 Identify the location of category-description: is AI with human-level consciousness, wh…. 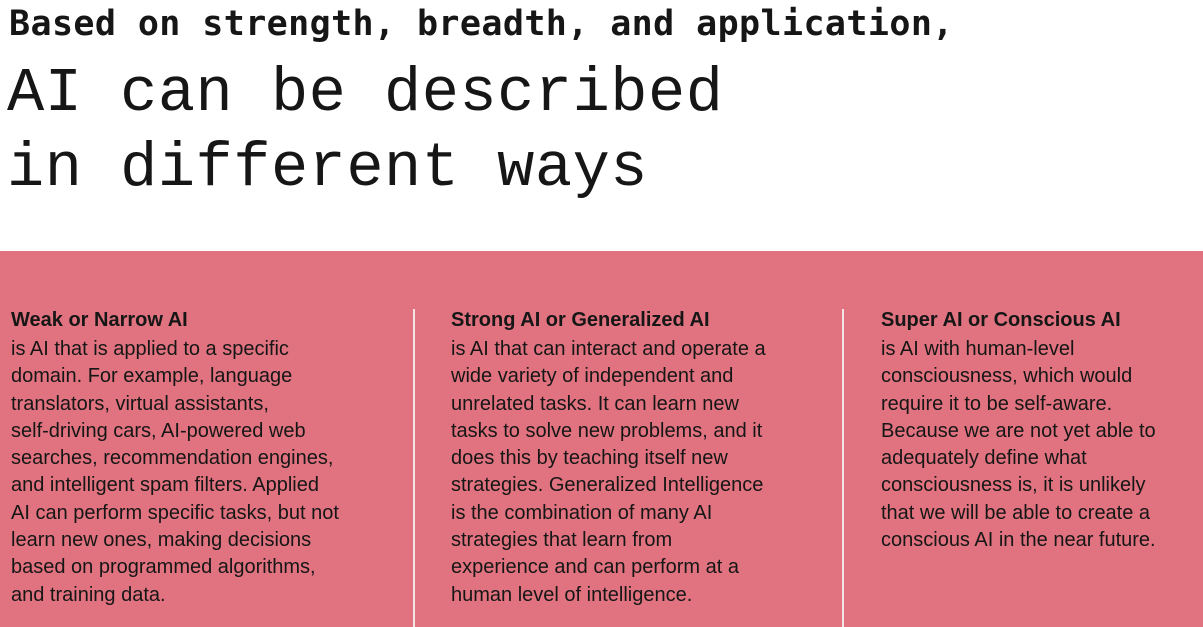
(1038, 445).